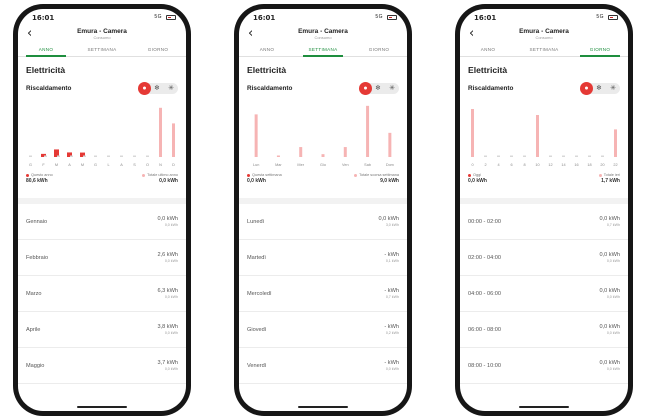  What do you see at coordinates (544, 222) in the screenshot?
I see `list-item: 00:00 - 02:00 0,0 kWh 0,7 kWh` at bounding box center [544, 222].